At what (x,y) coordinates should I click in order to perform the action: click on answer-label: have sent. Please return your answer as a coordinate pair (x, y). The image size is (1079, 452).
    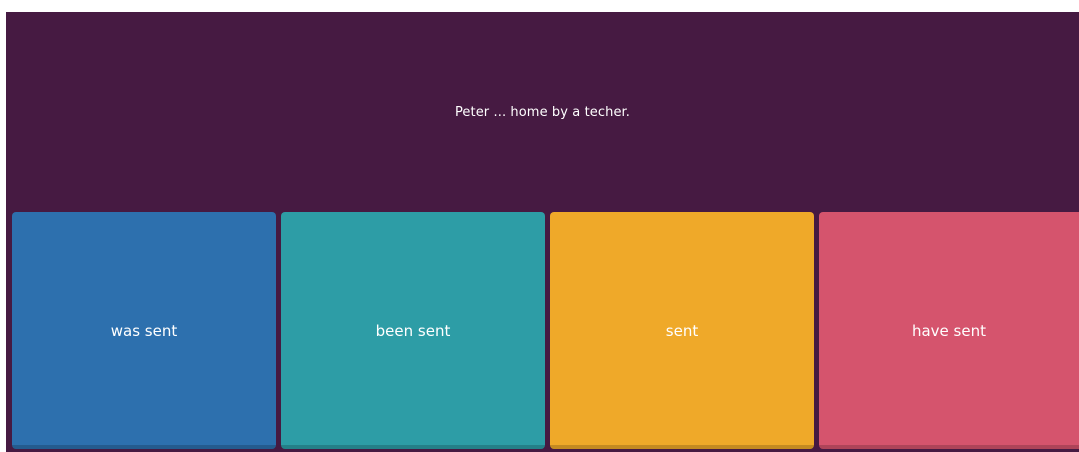
    Looking at the image, I should click on (948, 330).